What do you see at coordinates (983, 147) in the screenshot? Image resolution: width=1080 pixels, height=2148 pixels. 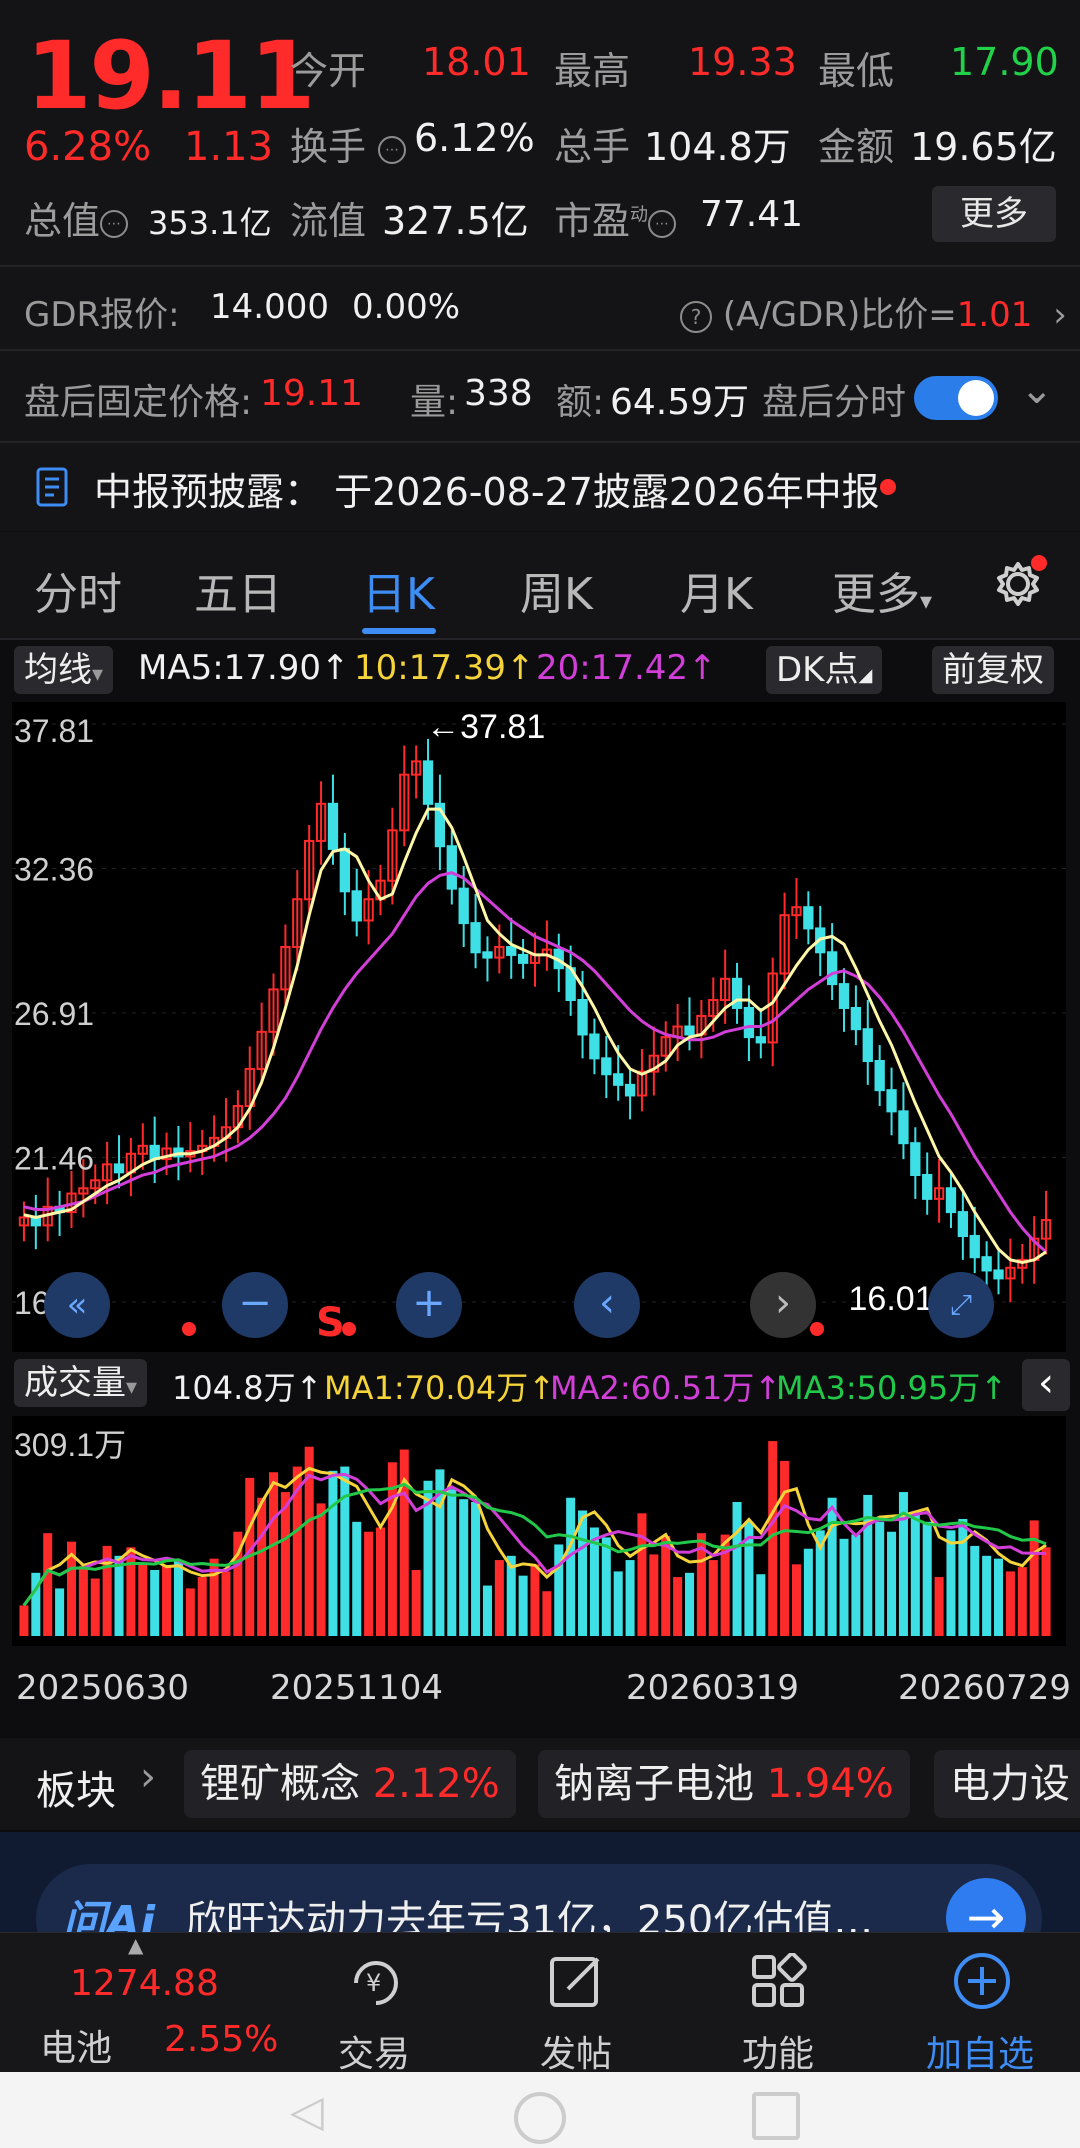 I see `amount-value: 19.65亿` at bounding box center [983, 147].